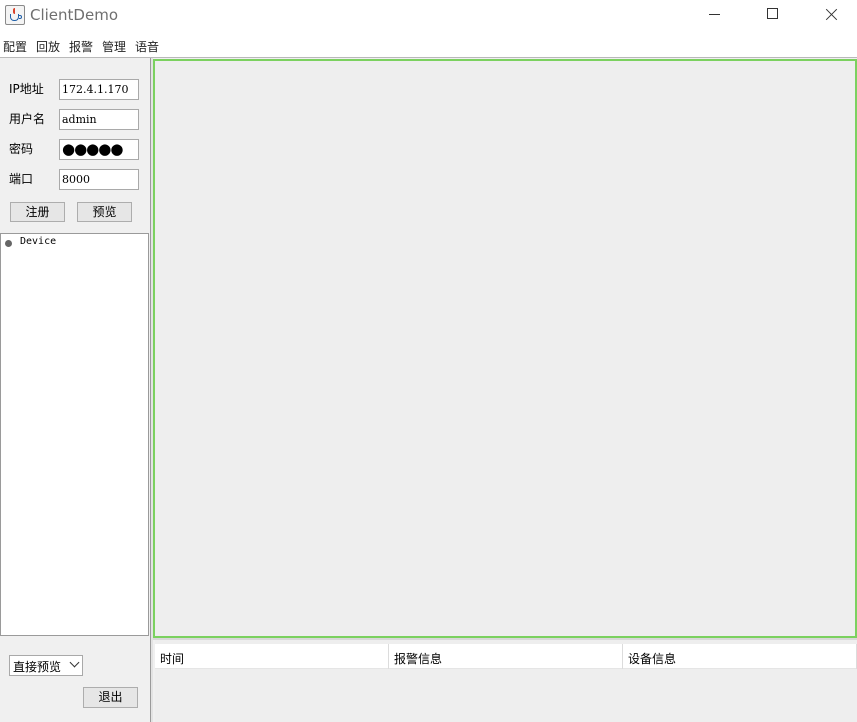 This screenshot has height=722, width=857. Describe the element at coordinates (114, 46) in the screenshot. I see `menu-manage: 管理` at that location.